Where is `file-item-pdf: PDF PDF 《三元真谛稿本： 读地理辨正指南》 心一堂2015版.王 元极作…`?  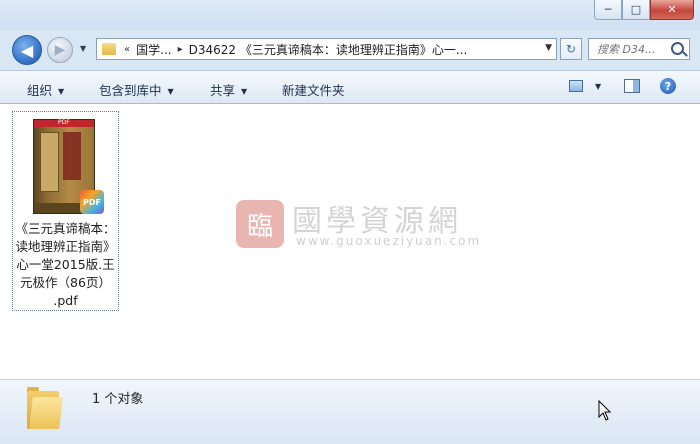
file-item-pdf: PDF PDF 《三元真谛稿本： 读地理辨正指南》 心一堂2015版.王 元极作… is located at coordinates (65, 211).